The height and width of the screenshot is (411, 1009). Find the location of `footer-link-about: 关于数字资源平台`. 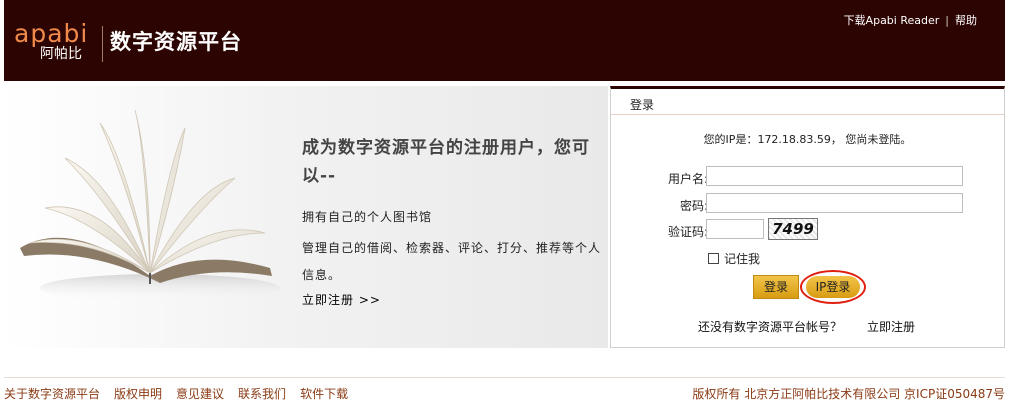

footer-link-about: 关于数字资源平台 is located at coordinates (52, 394).